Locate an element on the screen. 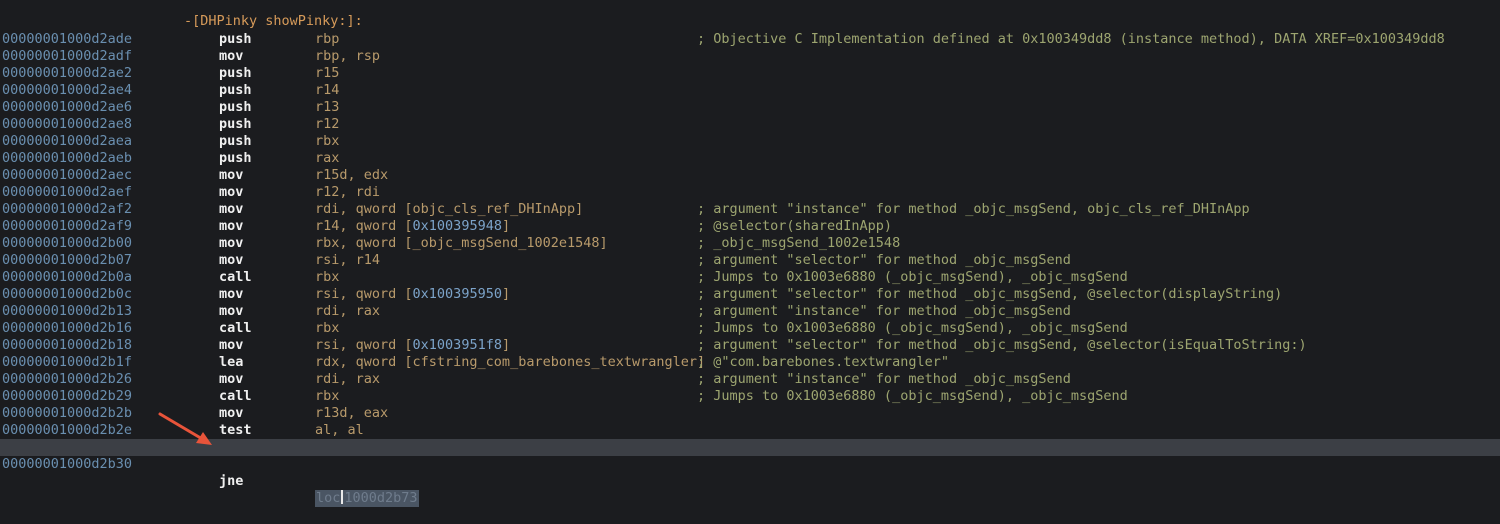 Image resolution: width=1500 pixels, height=524 pixels. instruction-row: 00000001000d2aec mov r15d, edx is located at coordinates (750, 175).